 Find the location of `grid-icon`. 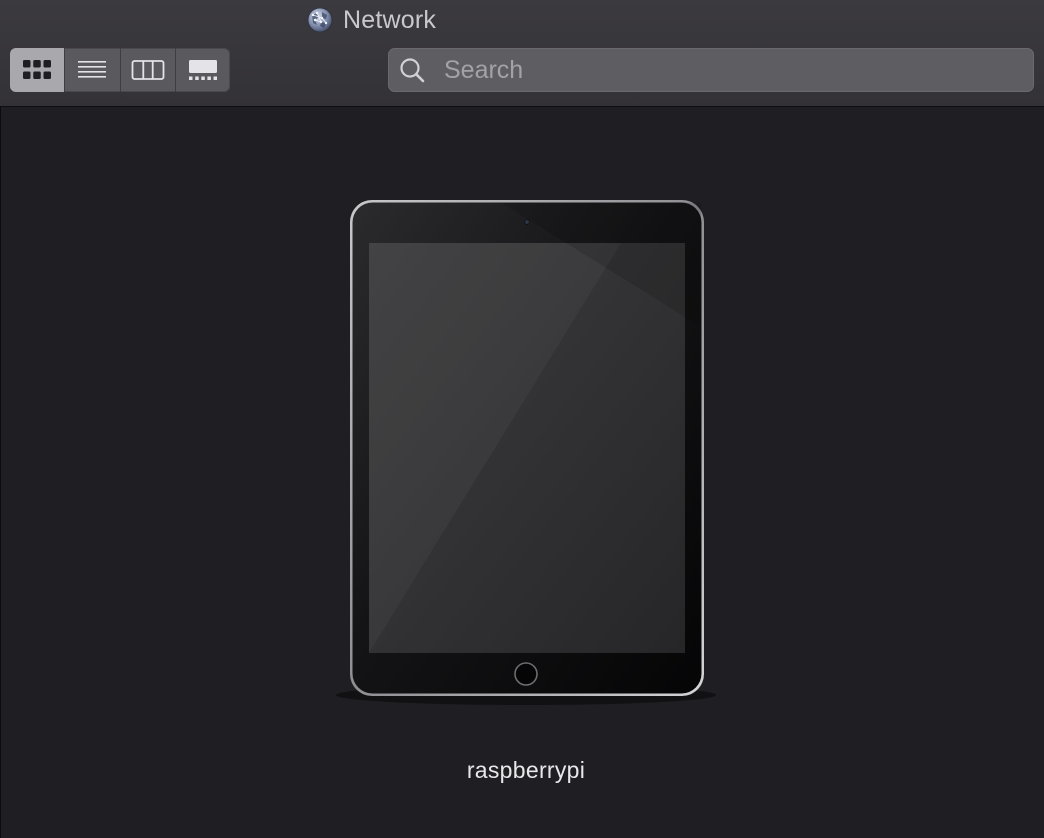

grid-icon is located at coordinates (37, 69).